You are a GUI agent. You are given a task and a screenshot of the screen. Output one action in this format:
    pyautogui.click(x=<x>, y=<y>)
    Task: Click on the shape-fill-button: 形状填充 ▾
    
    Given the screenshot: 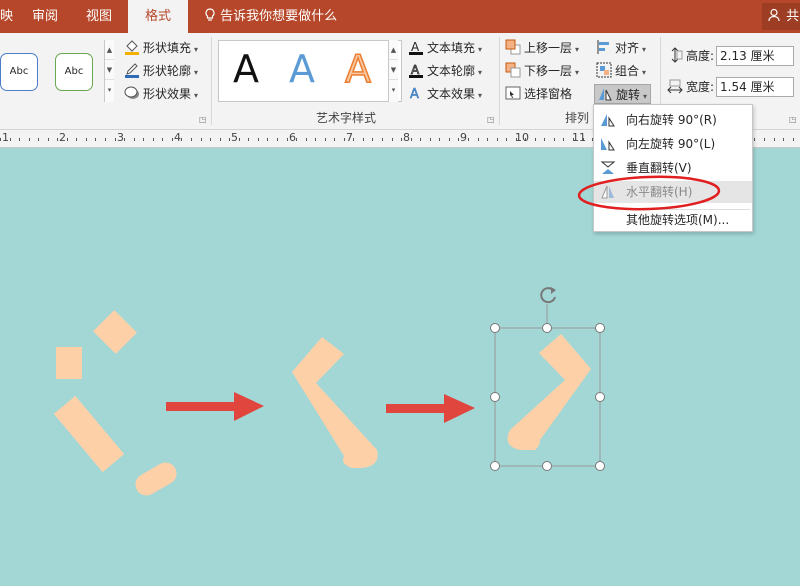 What is the action you would take?
    pyautogui.click(x=161, y=48)
    